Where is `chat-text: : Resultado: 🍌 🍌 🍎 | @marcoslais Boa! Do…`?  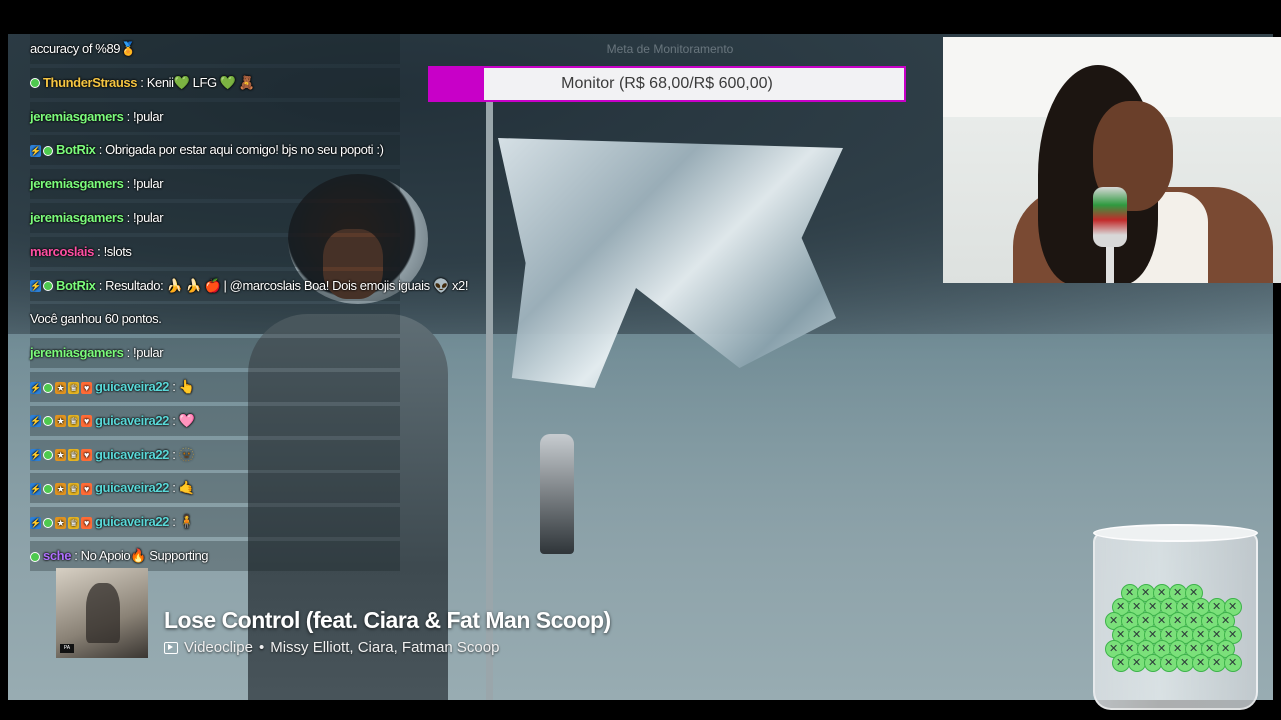
chat-text: : Resultado: 🍌 🍌 🍎 | @marcoslais Boa! Do… is located at coordinates (282, 285).